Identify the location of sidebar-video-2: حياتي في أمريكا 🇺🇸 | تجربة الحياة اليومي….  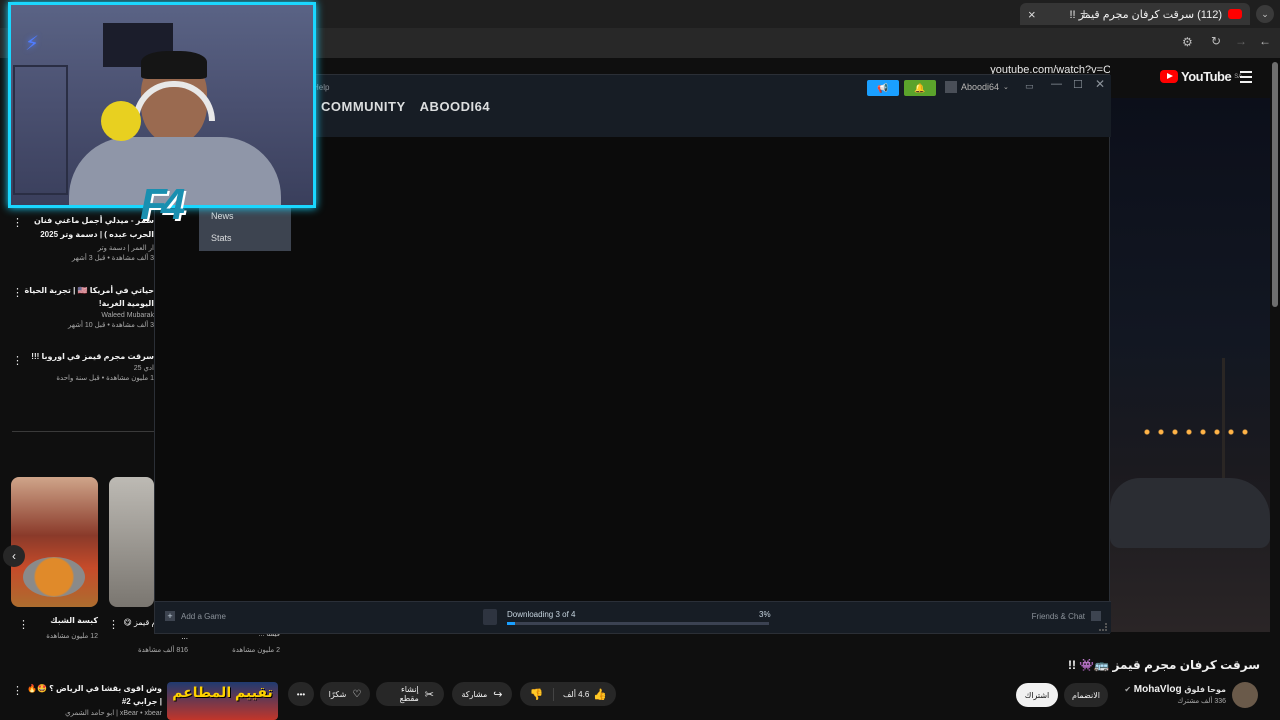
(89, 306).